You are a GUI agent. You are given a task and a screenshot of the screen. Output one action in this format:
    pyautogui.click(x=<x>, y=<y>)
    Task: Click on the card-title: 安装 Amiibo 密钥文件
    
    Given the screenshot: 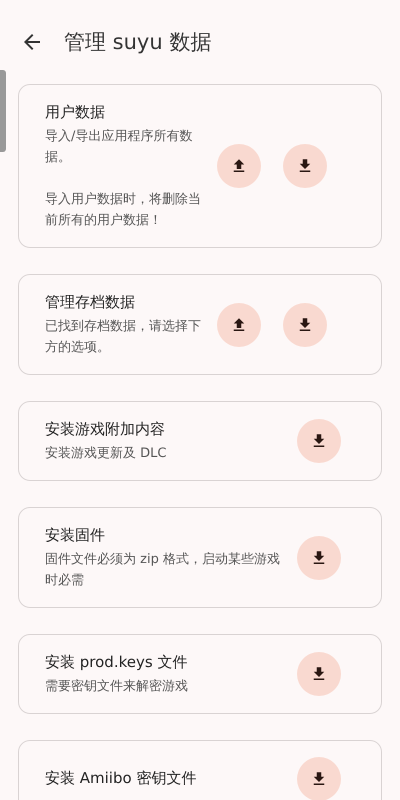 What is the action you would take?
    pyautogui.click(x=121, y=778)
    